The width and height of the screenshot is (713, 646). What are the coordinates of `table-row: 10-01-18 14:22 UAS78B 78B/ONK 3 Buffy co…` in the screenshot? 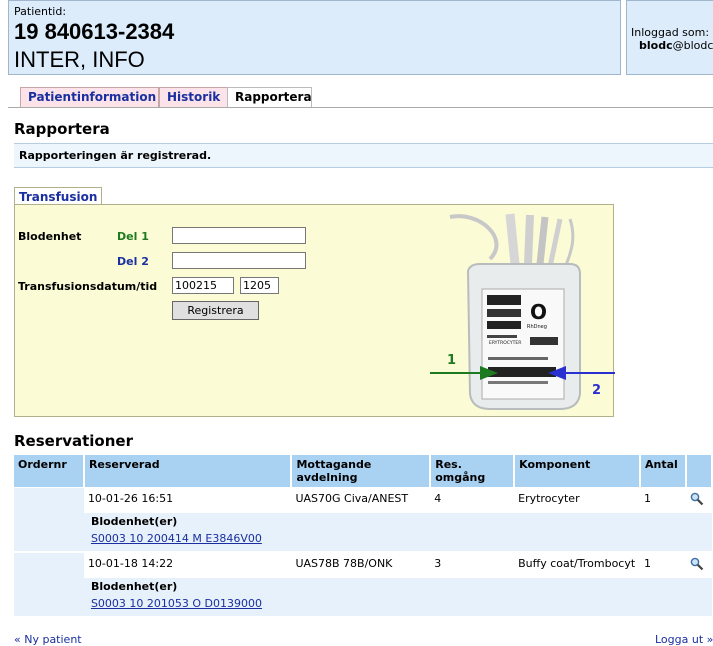 It's located at (363, 583).